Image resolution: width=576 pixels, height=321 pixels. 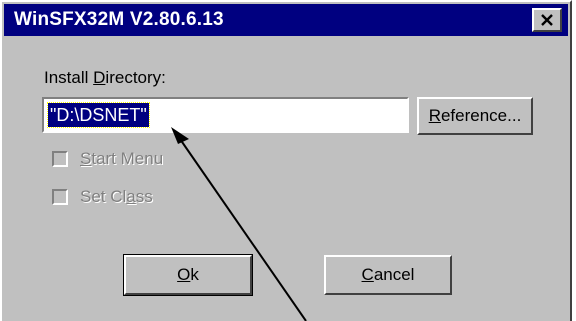 I want to click on arrow-head-icon, so click(x=180, y=135).